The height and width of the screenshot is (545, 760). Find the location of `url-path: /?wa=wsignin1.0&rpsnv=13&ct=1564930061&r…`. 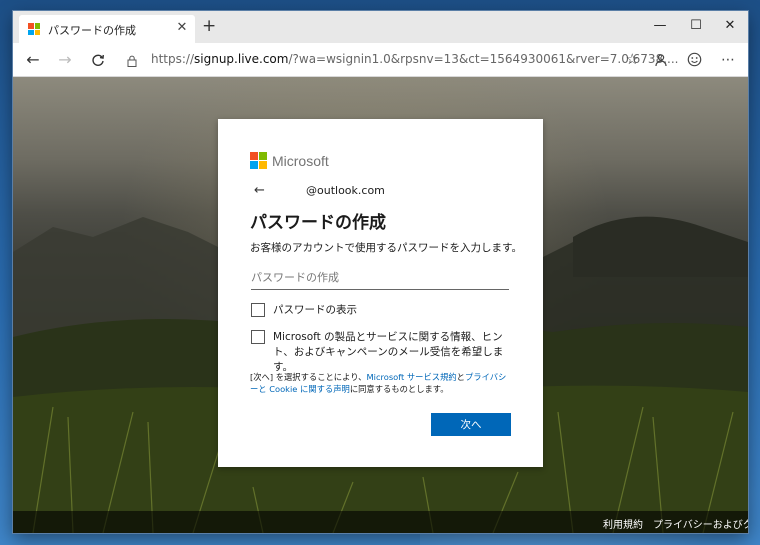

url-path: /?wa=wsignin1.0&rpsnv=13&ct=1564930061&r… is located at coordinates (483, 59).